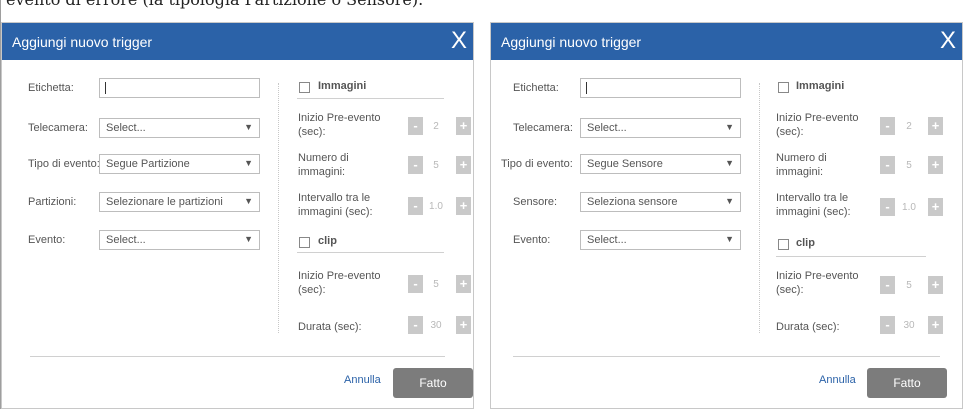 Image resolution: width=967 pixels, height=409 pixels. I want to click on partizioni-value: Selezionare le partizioni, so click(164, 202).